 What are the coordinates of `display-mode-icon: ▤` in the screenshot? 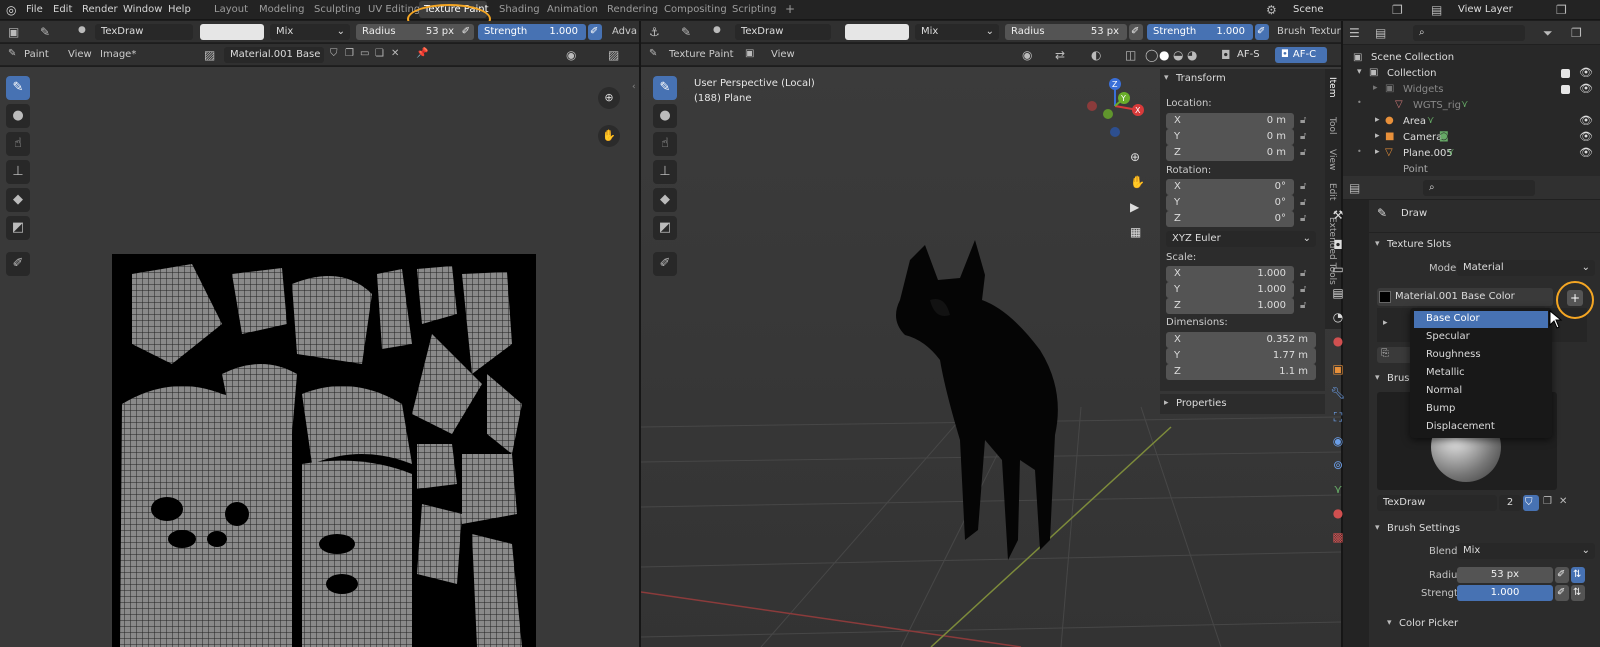 It's located at (1380, 33).